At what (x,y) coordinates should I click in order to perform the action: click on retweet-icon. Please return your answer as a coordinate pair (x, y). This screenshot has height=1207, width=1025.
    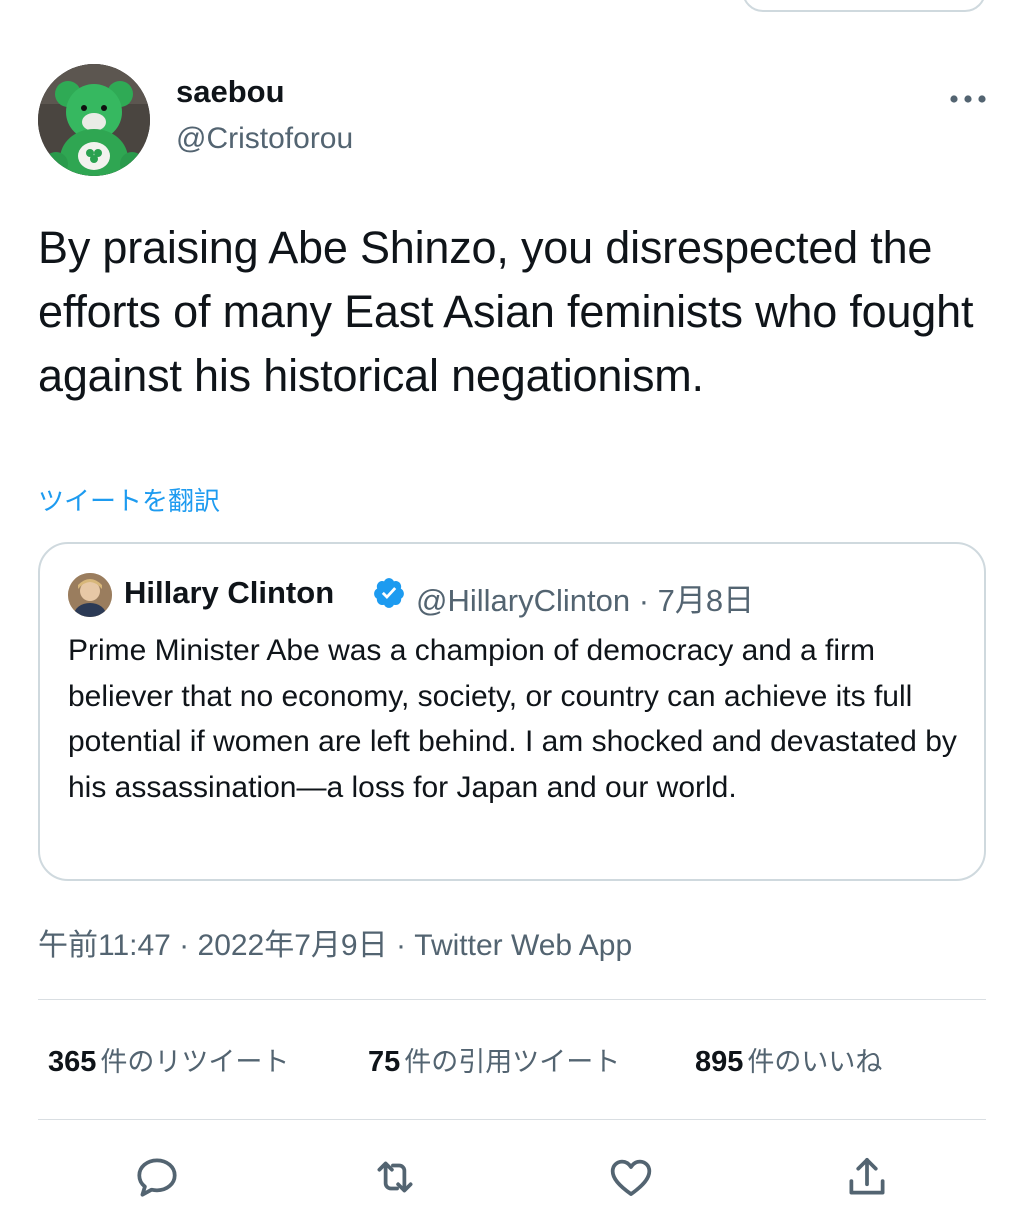
    Looking at the image, I should click on (395, 1177).